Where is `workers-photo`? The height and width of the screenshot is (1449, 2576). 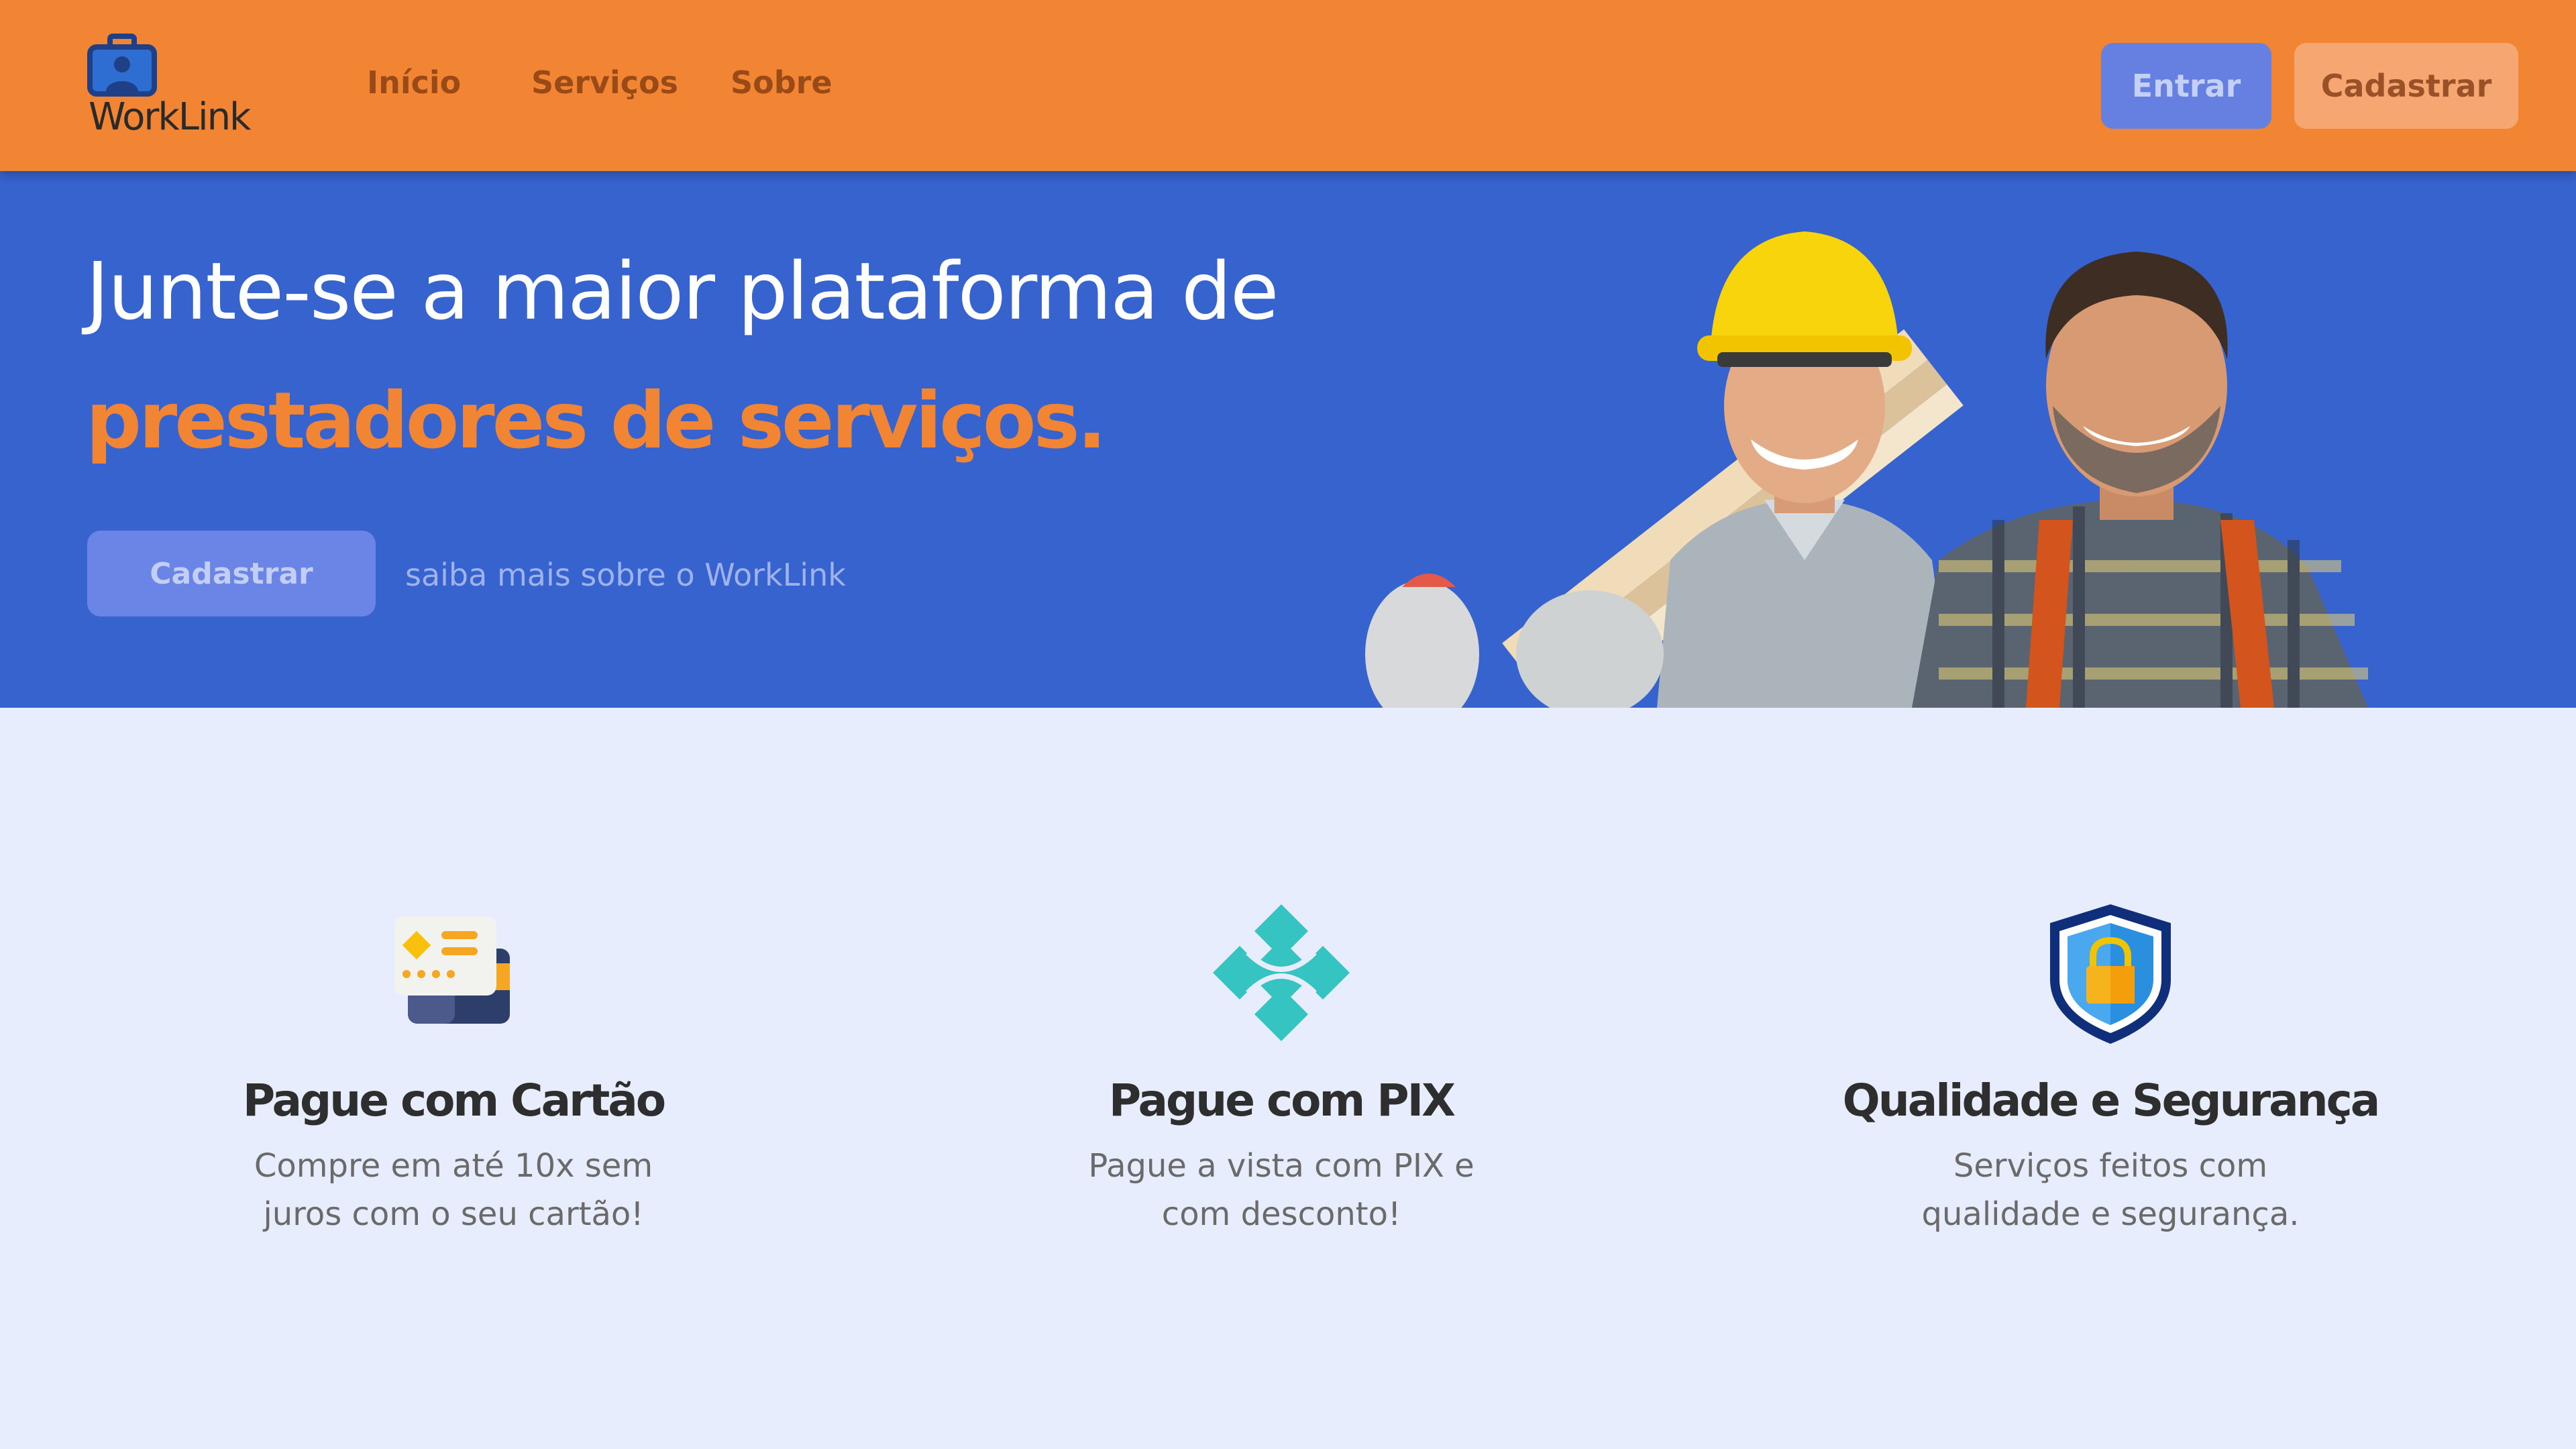
workers-photo is located at coordinates (1866, 469).